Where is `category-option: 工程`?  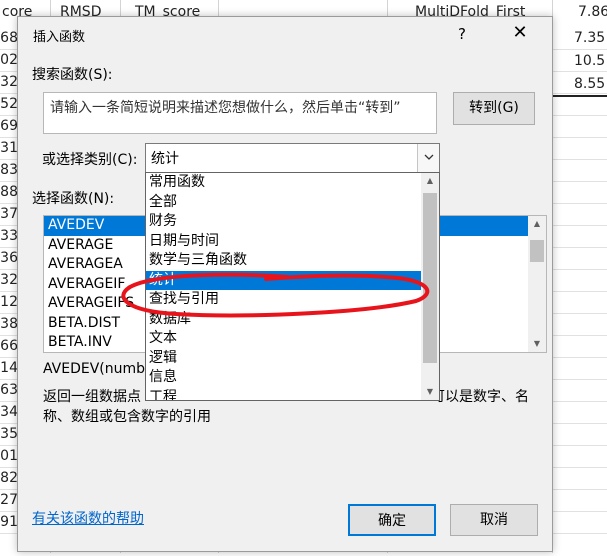 category-option: 工程 is located at coordinates (292, 394).